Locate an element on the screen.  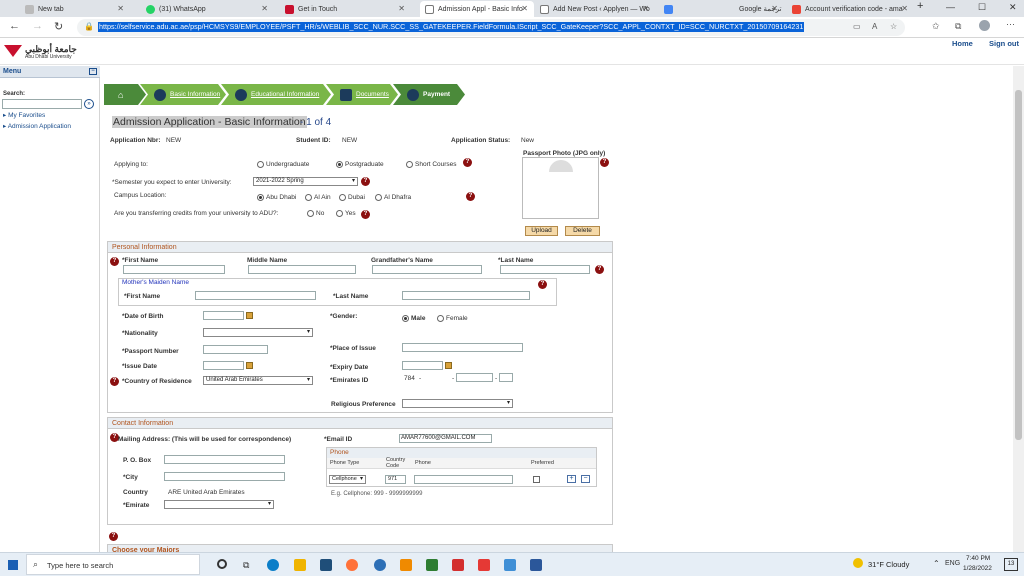
file-explorer-icon is located at coordinates (300, 565).